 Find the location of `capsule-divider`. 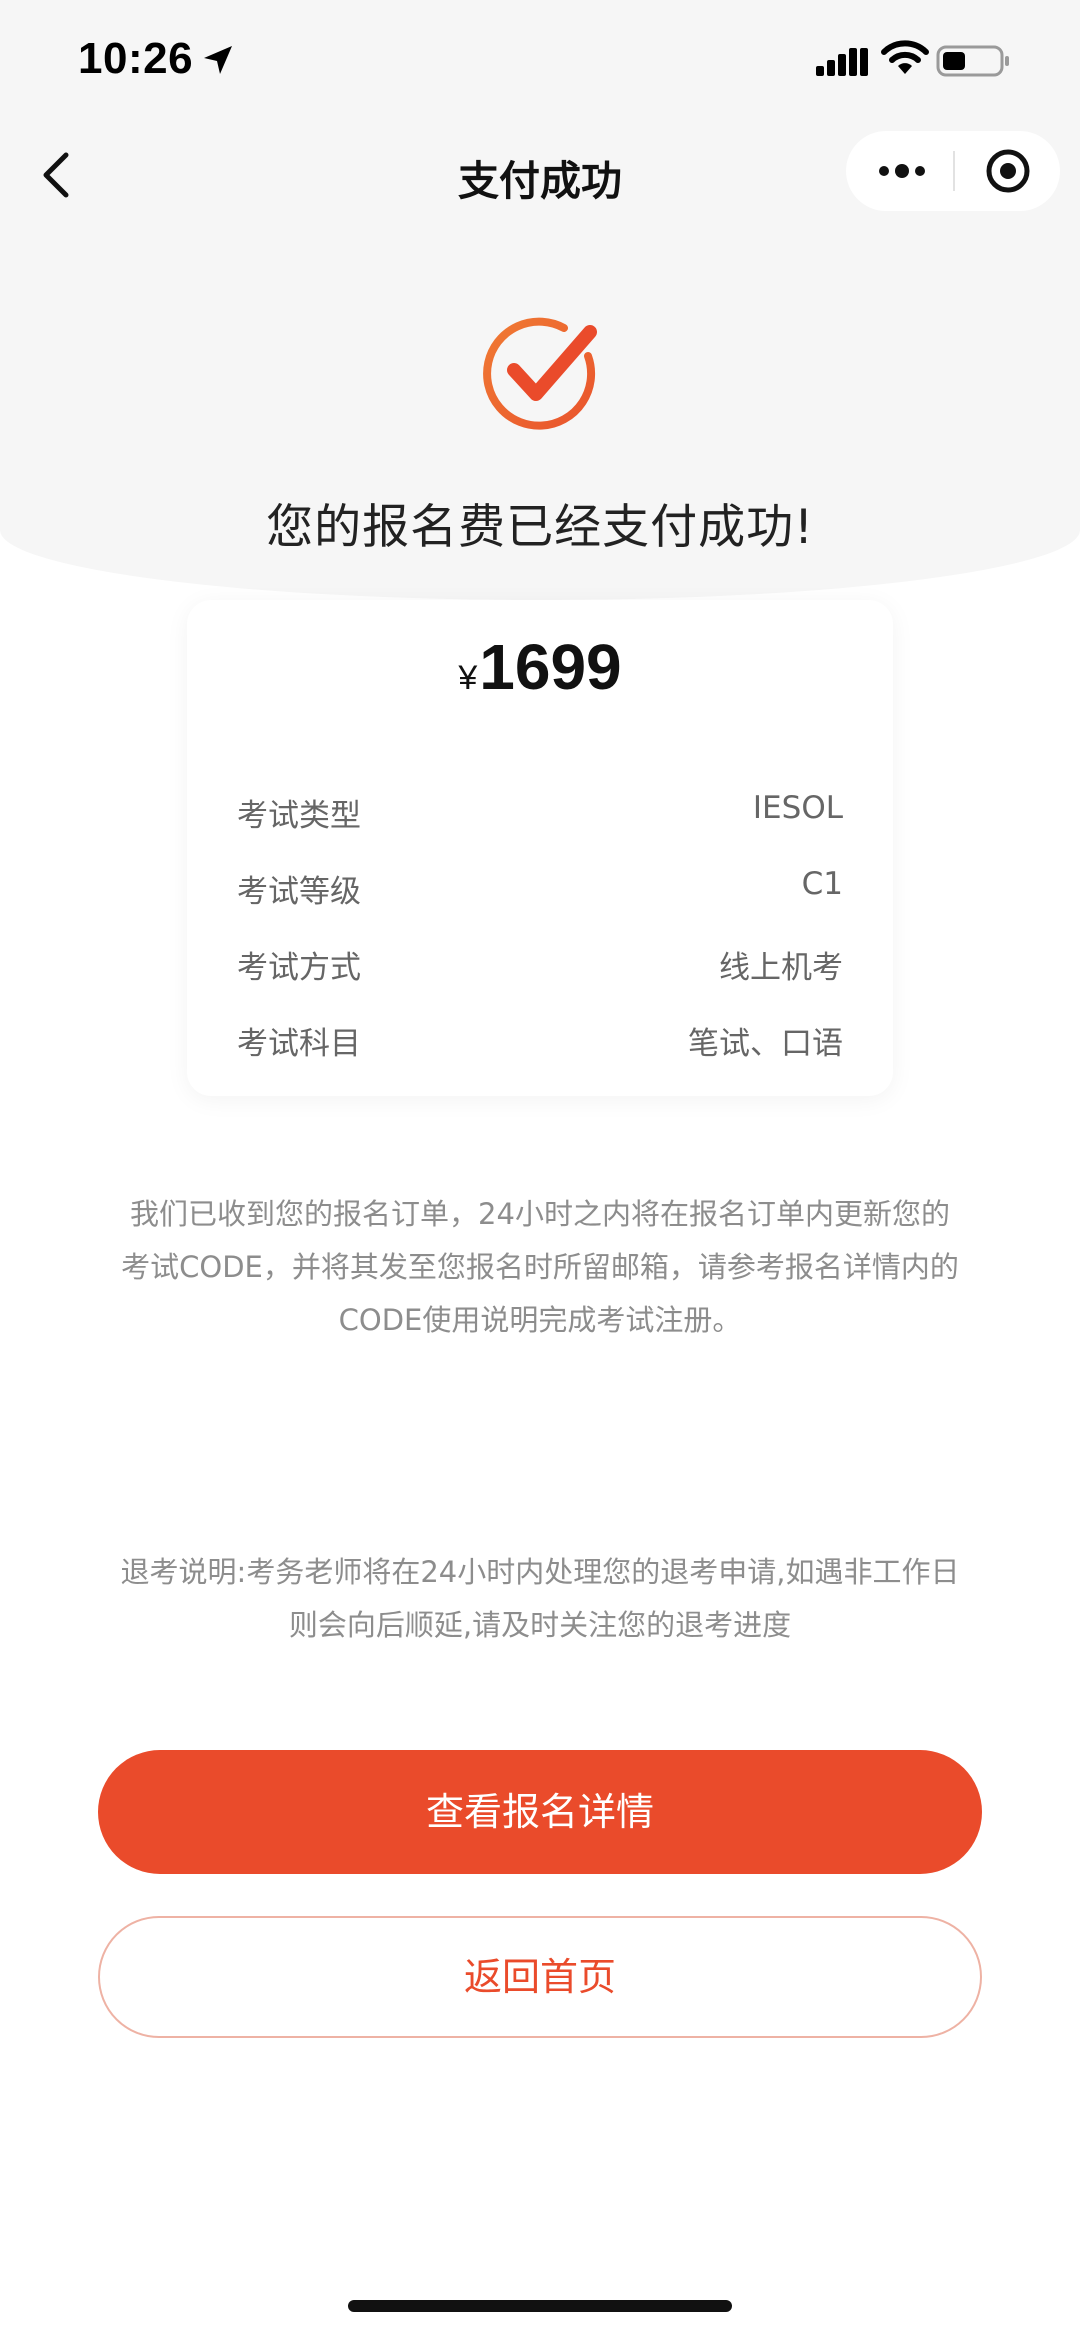

capsule-divider is located at coordinates (954, 171).